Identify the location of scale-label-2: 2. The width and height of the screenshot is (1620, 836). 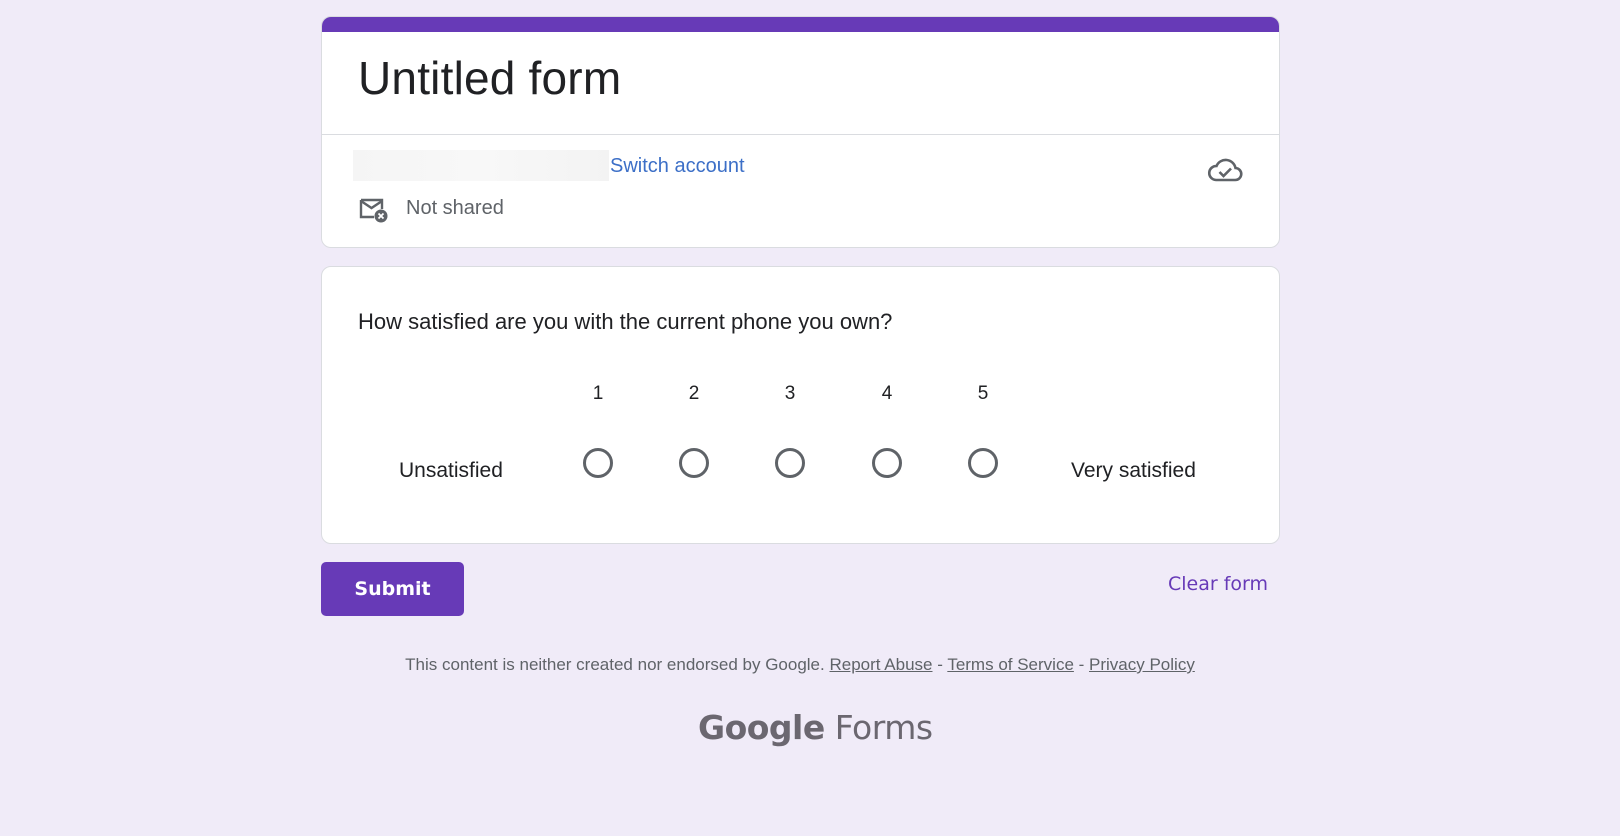
(694, 393).